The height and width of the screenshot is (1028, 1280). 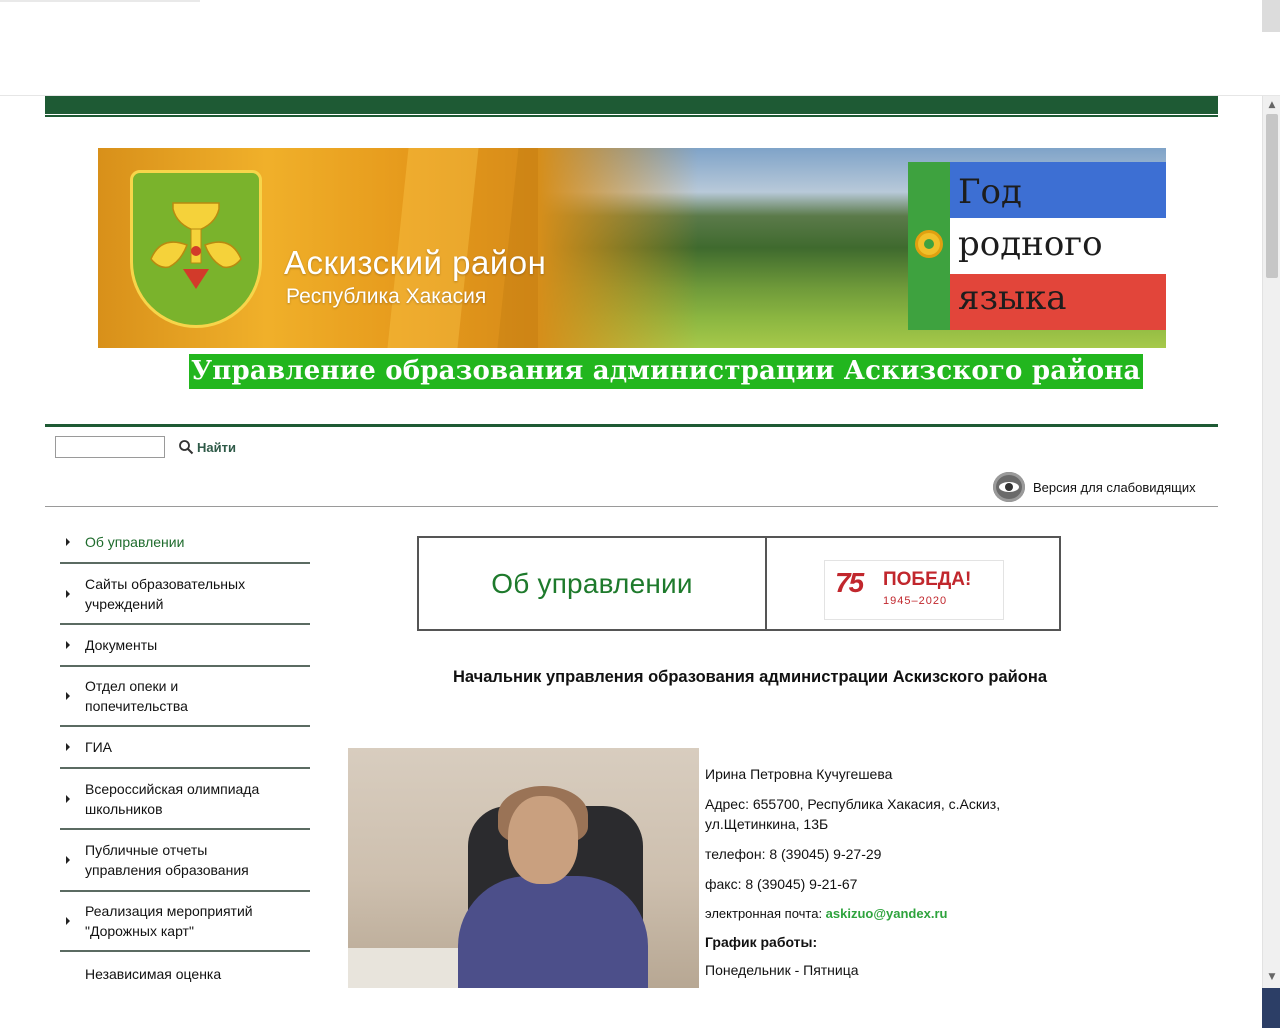 What do you see at coordinates (618, 248) in the screenshot?
I see `banner-fade` at bounding box center [618, 248].